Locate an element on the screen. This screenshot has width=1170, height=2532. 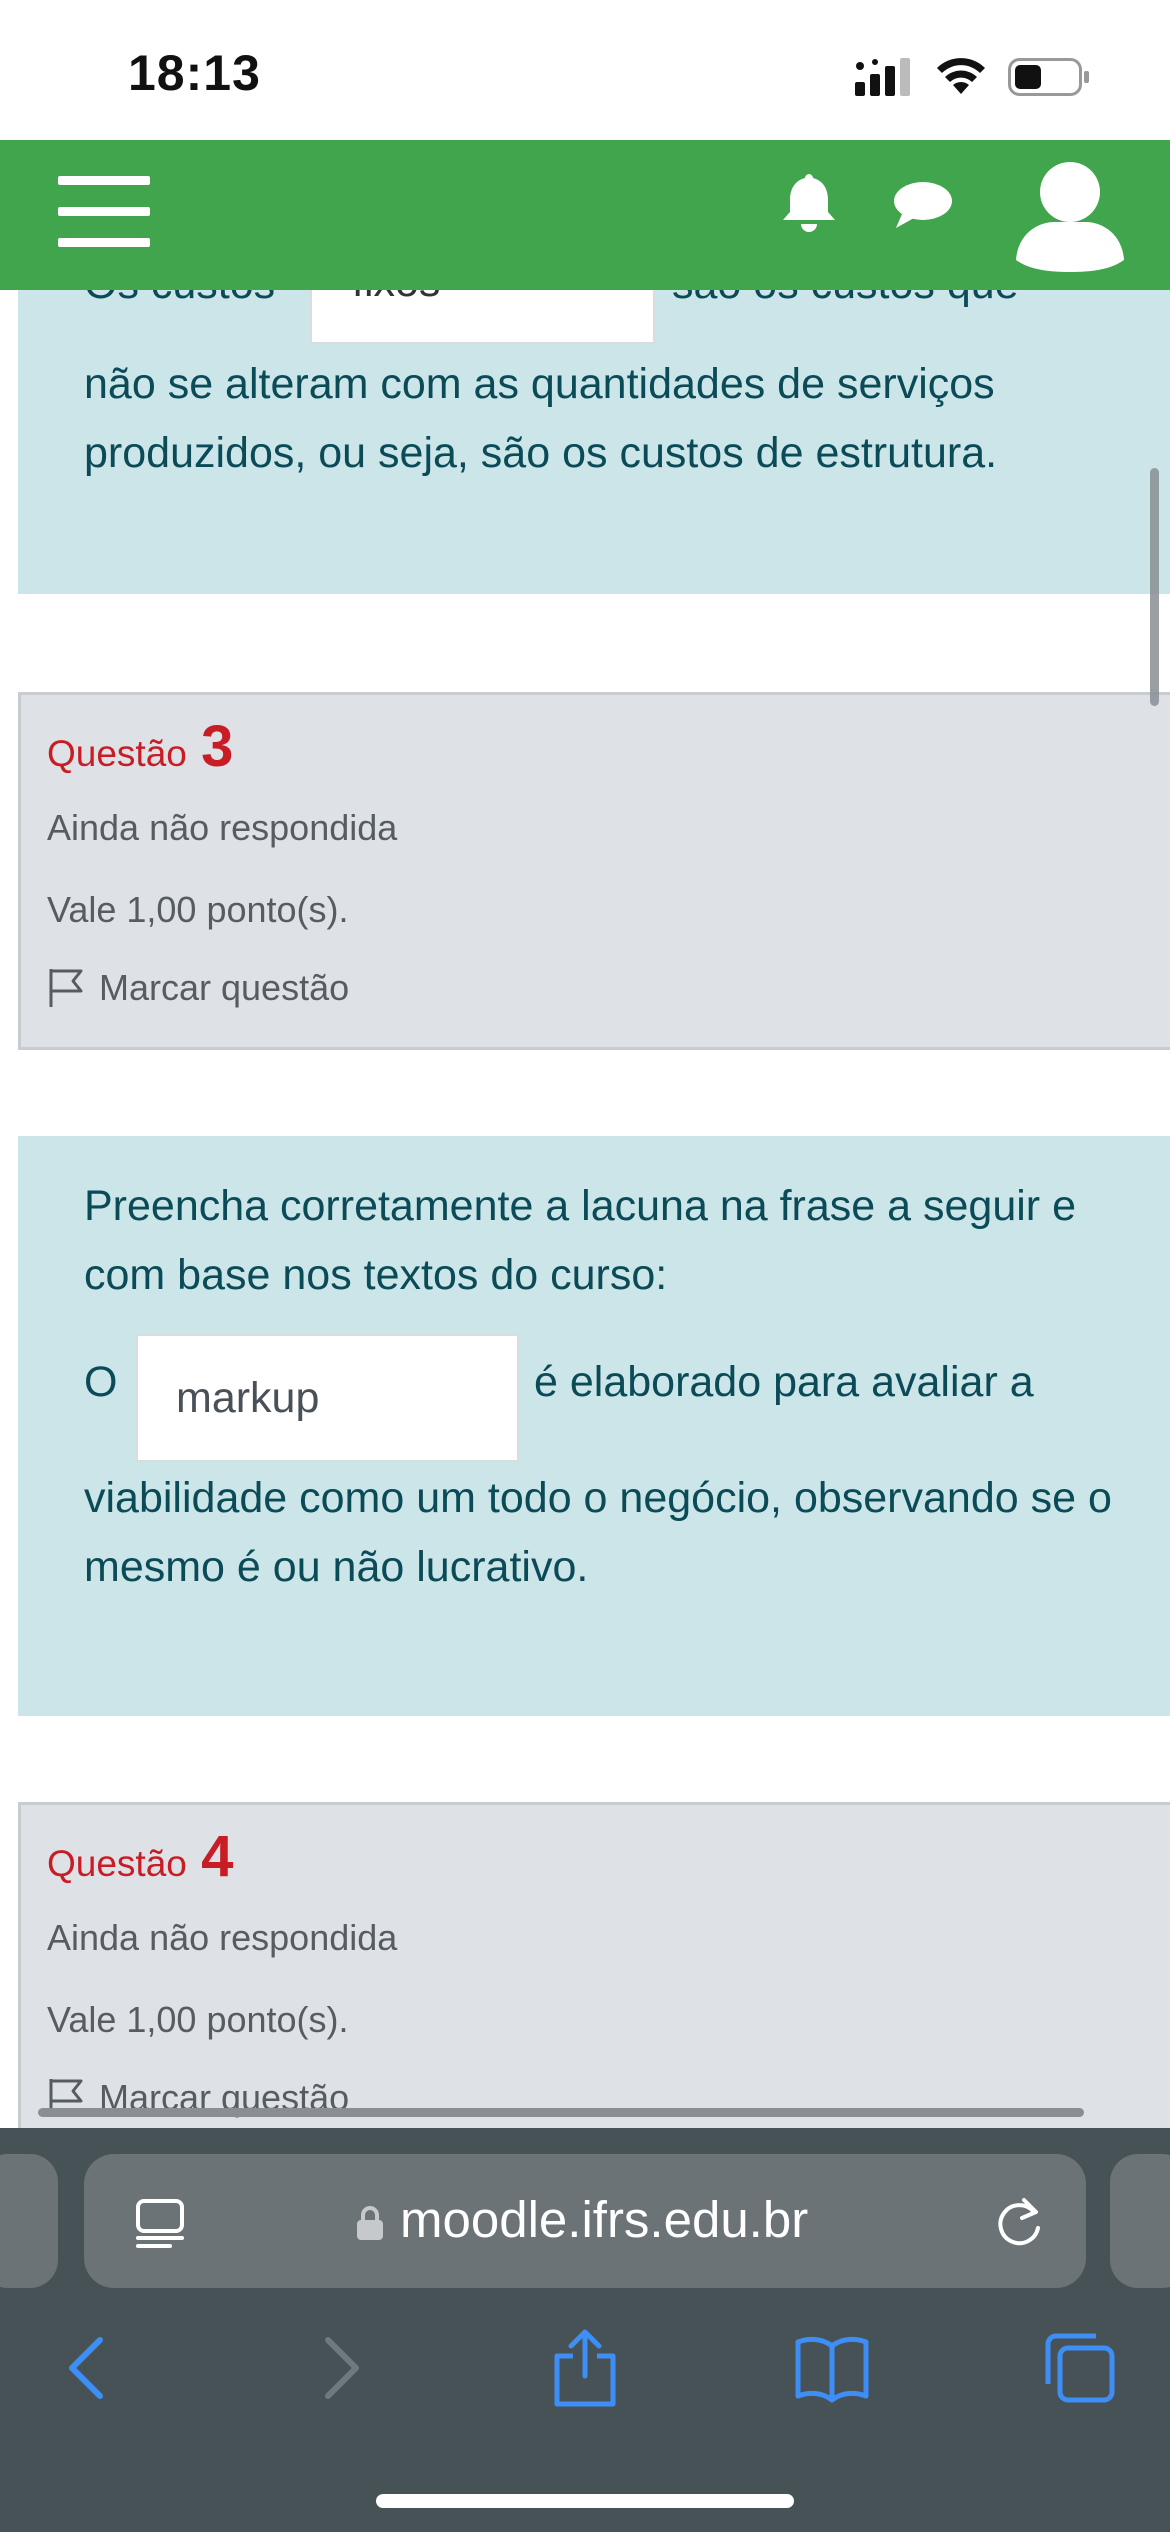
next-tab-preview is located at coordinates (1140, 2221).